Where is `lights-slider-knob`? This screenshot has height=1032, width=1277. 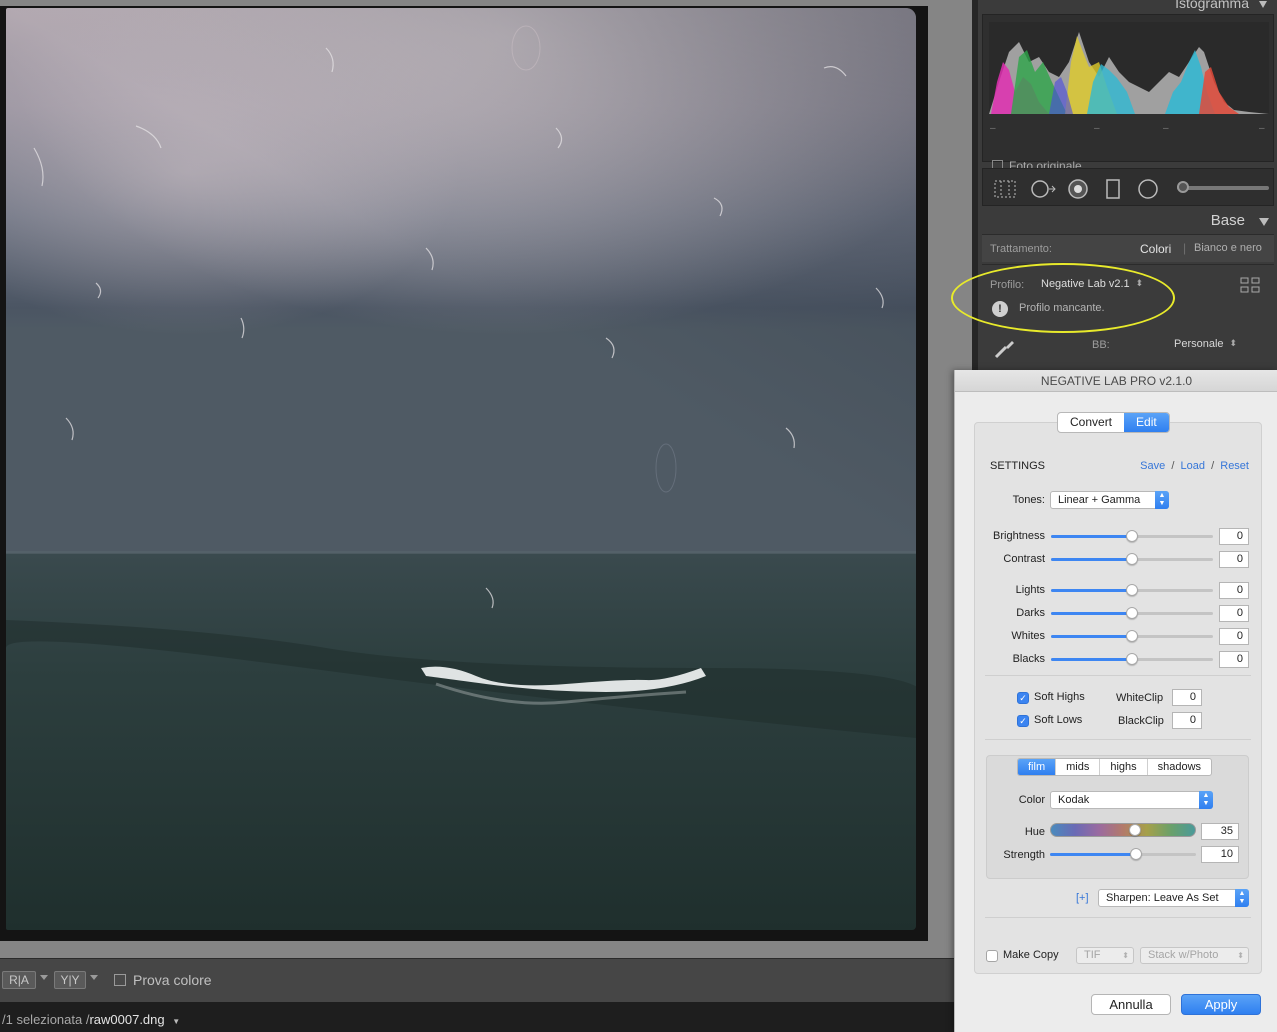
lights-slider-knob is located at coordinates (1132, 590).